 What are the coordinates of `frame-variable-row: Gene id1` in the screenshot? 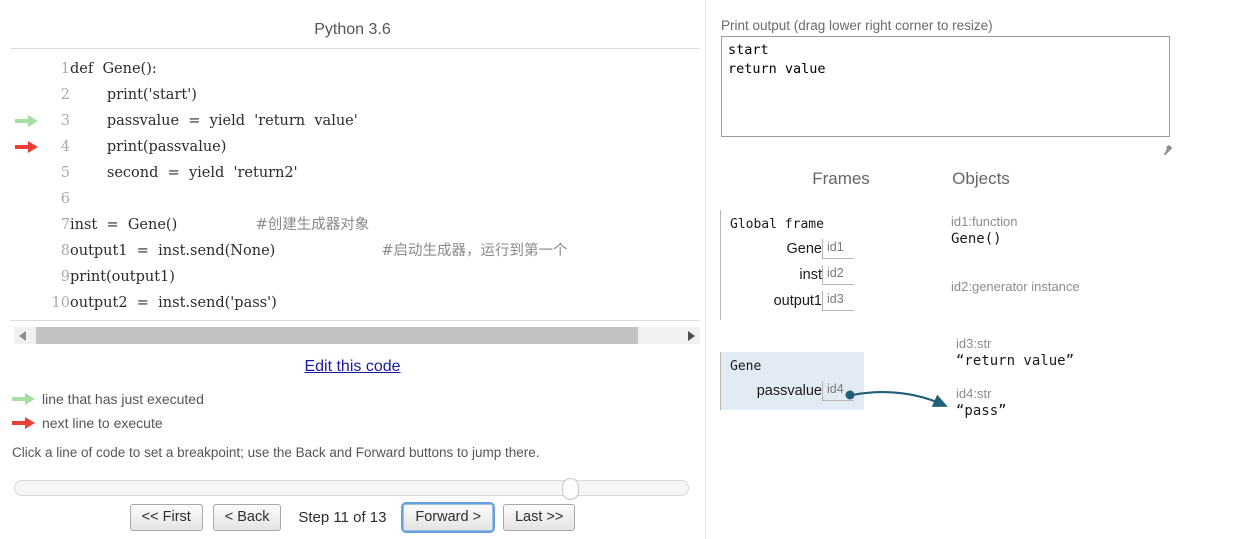 It's located at (792, 249).